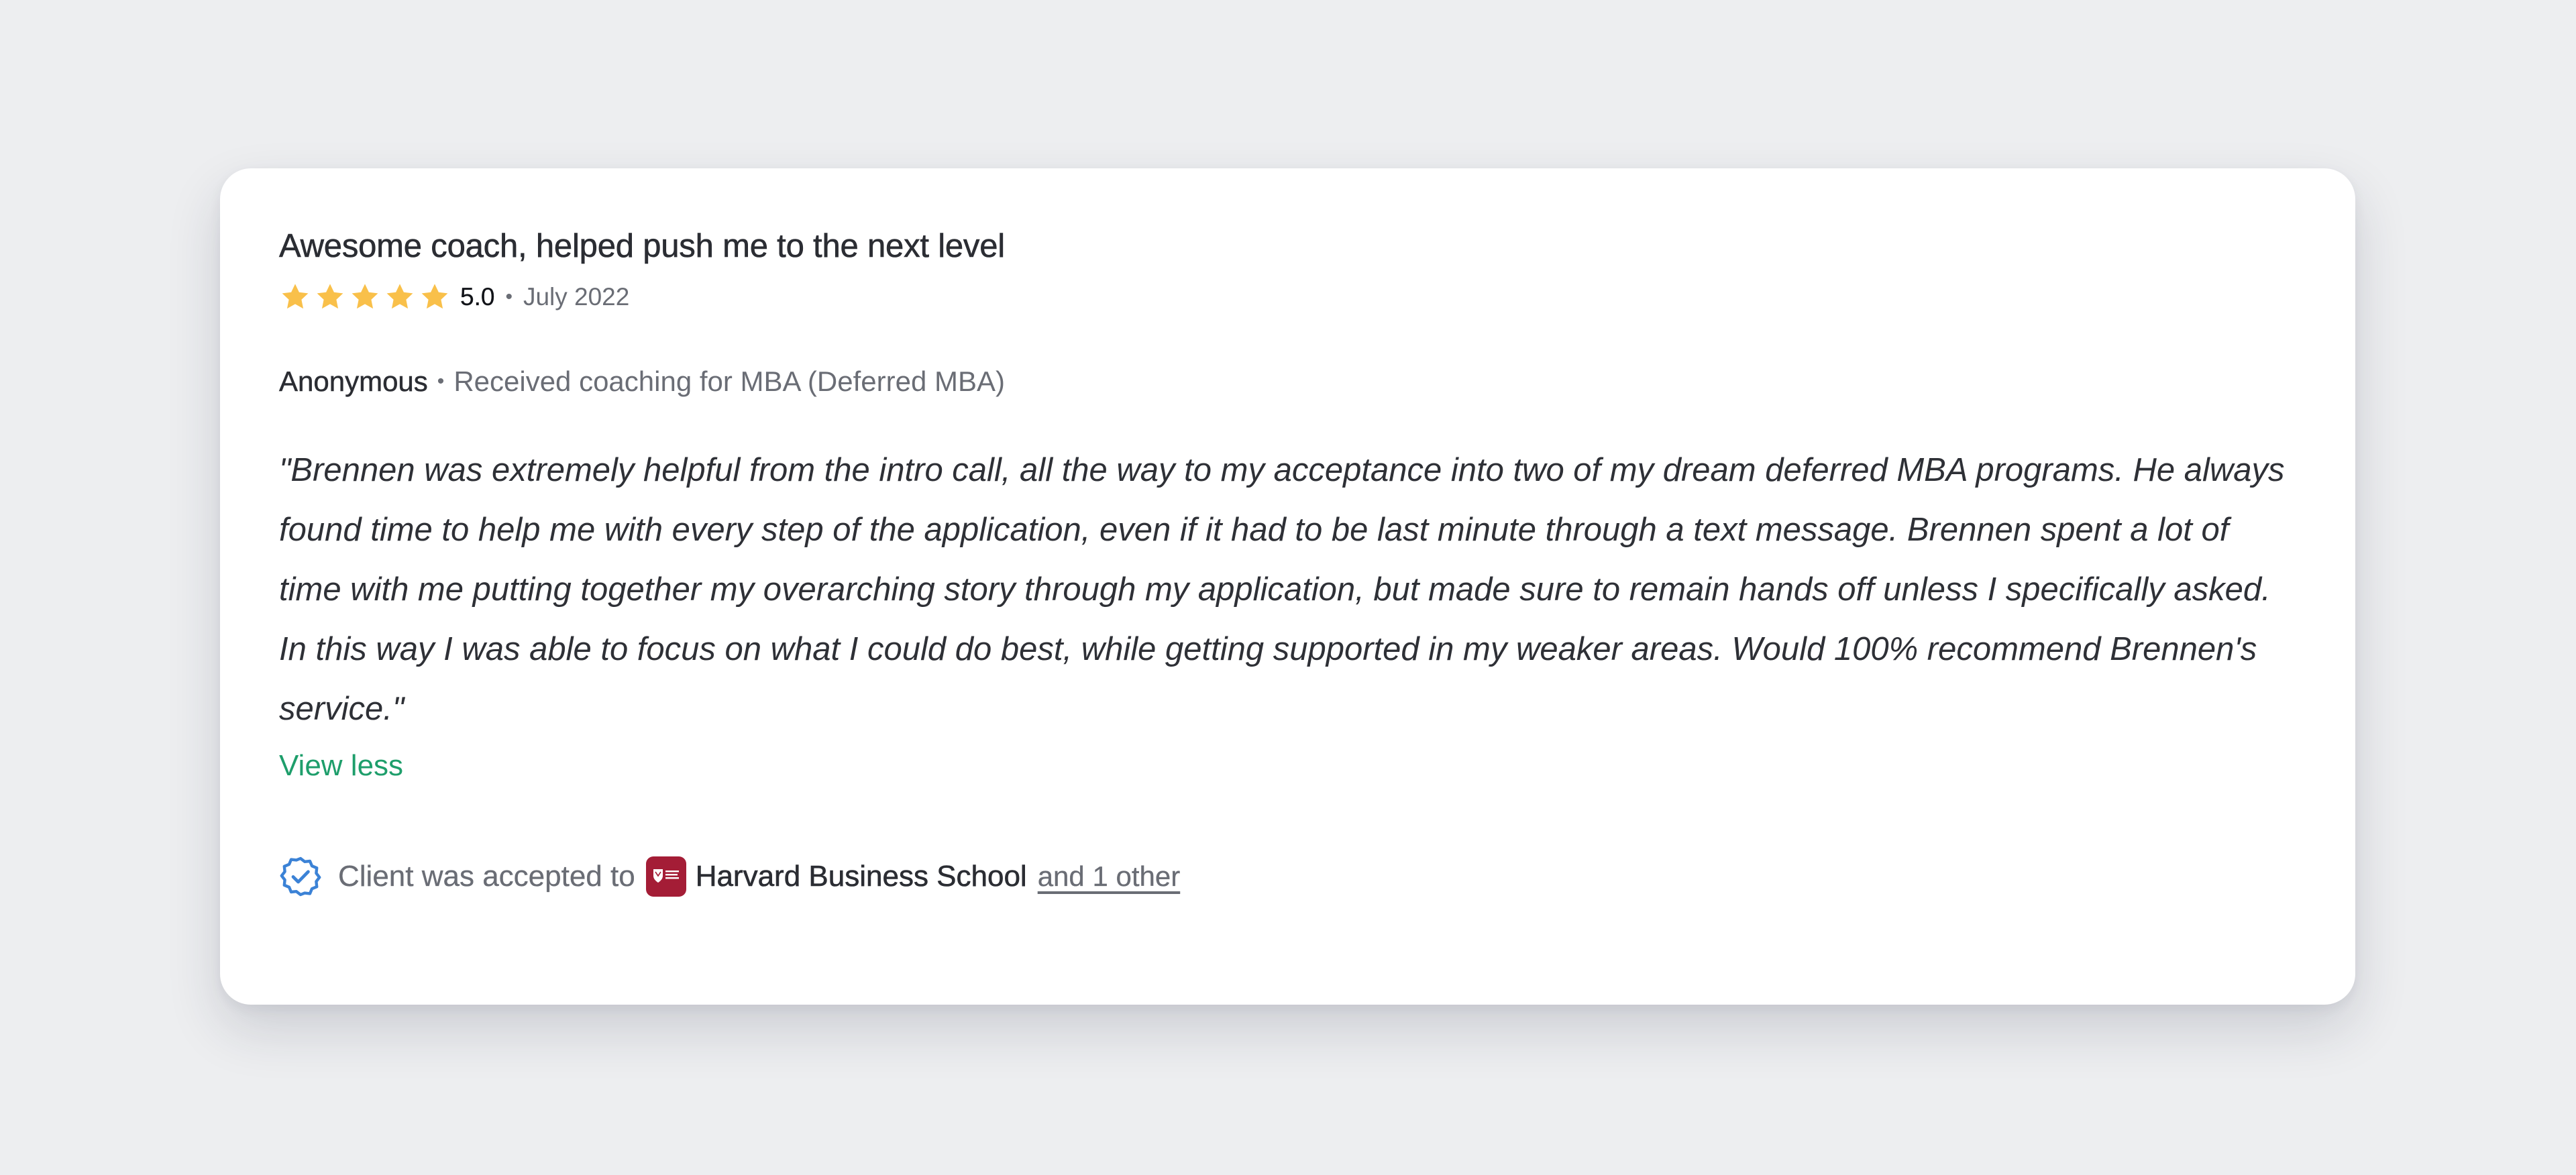 This screenshot has width=2576, height=1175. What do you see at coordinates (576, 297) in the screenshot?
I see `review-date: July 2022` at bounding box center [576, 297].